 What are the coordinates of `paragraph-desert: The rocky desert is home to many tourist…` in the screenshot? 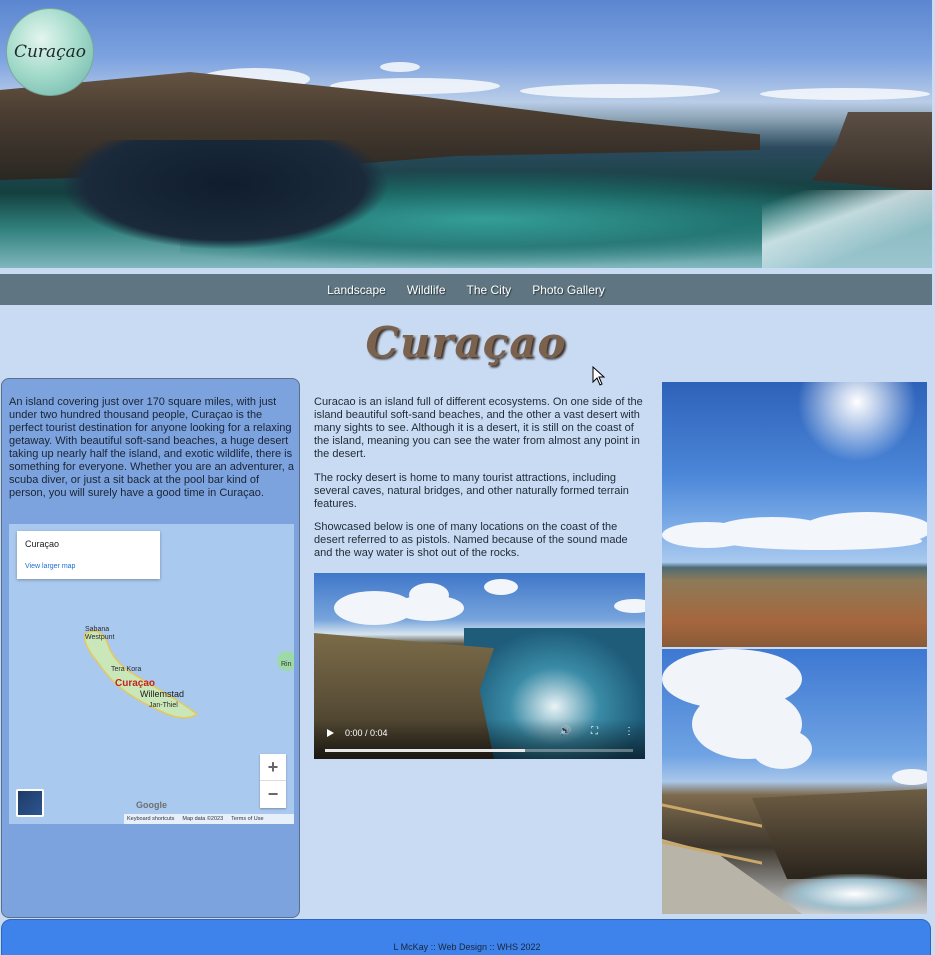 It's located at (471, 491).